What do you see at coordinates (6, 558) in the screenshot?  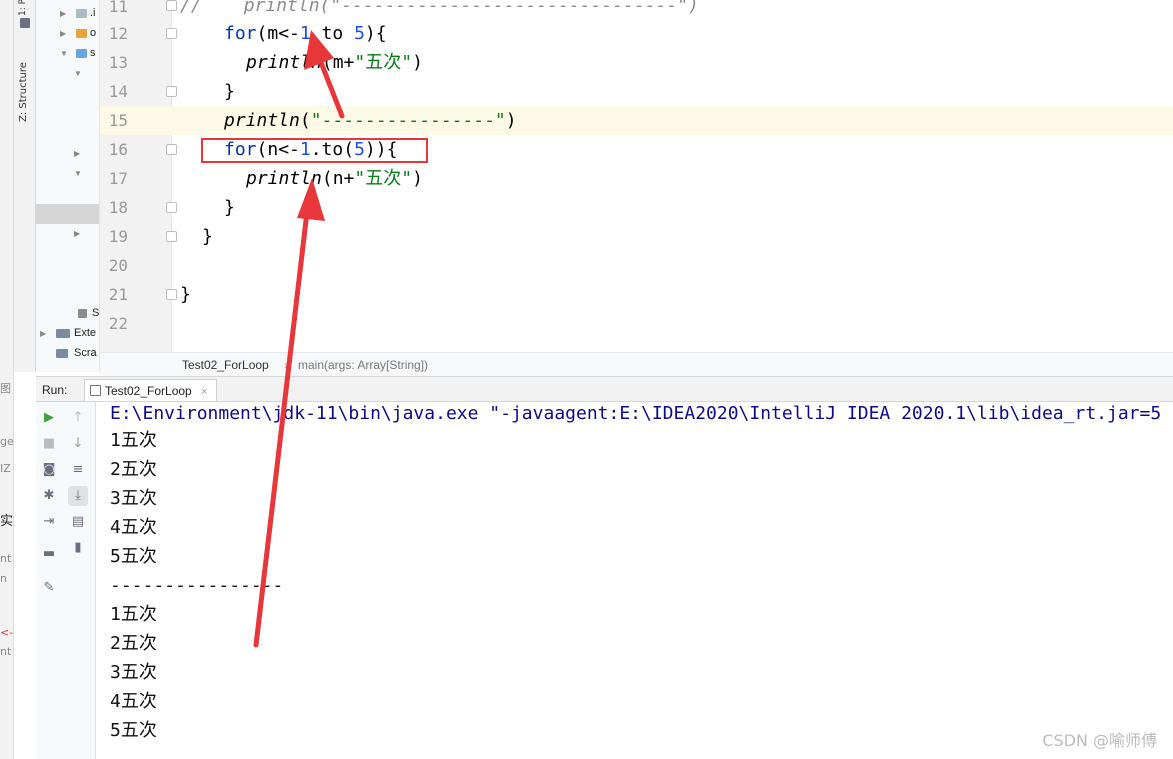 I see `bg-fragment: nt` at bounding box center [6, 558].